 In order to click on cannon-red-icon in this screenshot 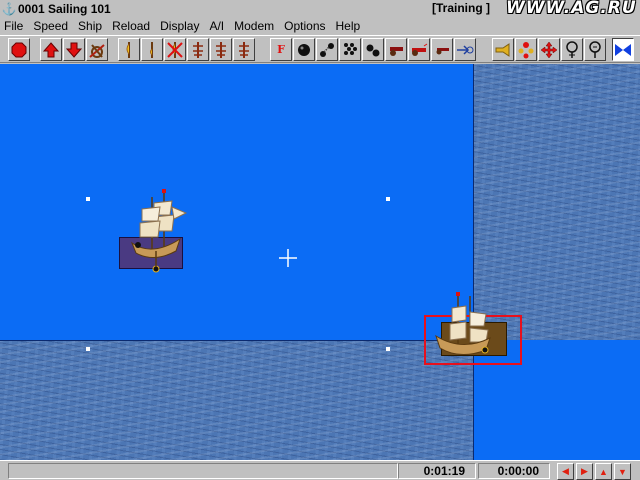, I will do `click(420, 49)`.